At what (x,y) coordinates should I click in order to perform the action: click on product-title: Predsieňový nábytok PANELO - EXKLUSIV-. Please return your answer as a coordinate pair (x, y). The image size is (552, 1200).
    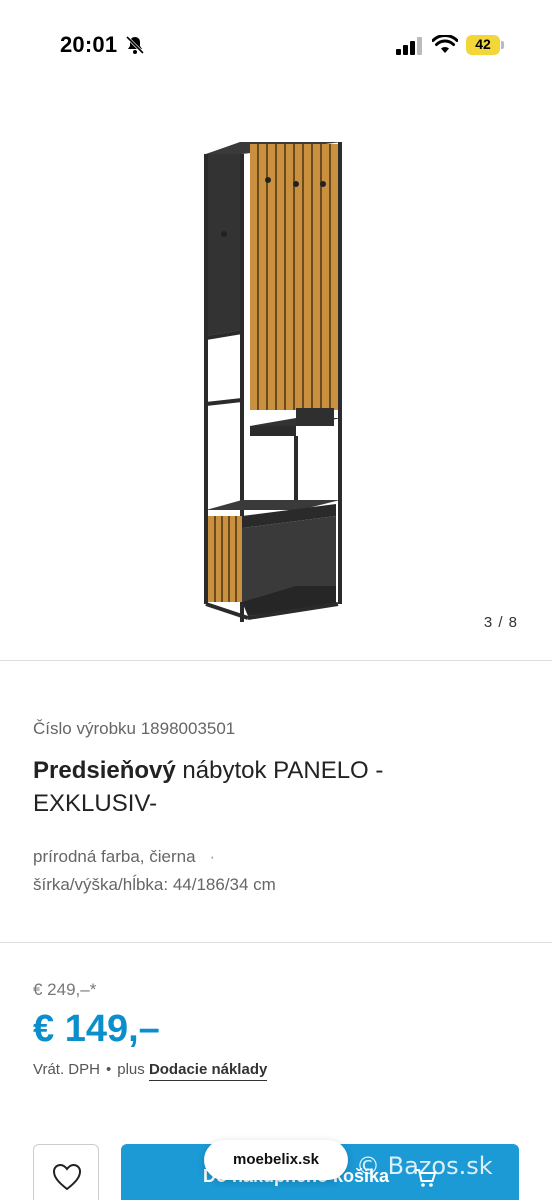
    Looking at the image, I should click on (273, 787).